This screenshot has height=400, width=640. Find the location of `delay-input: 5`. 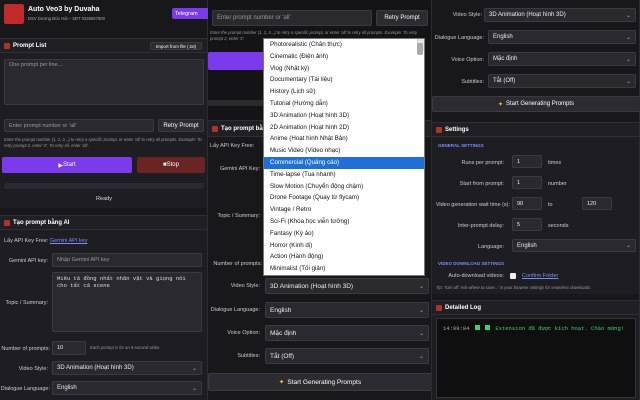

delay-input: 5 is located at coordinates (527, 224).